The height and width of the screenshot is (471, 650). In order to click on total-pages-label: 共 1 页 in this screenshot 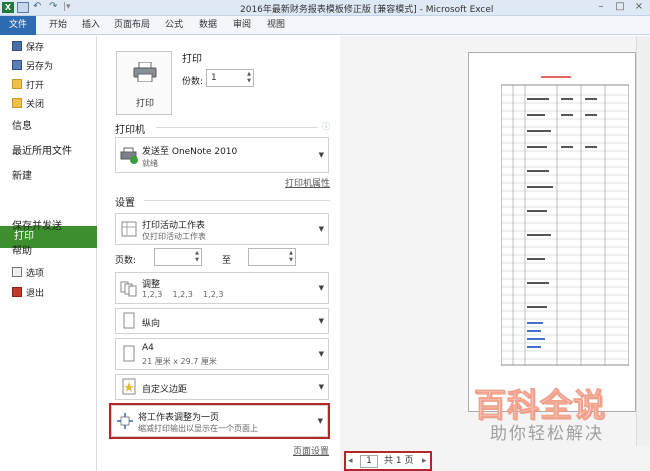, I will do `click(399, 461)`.